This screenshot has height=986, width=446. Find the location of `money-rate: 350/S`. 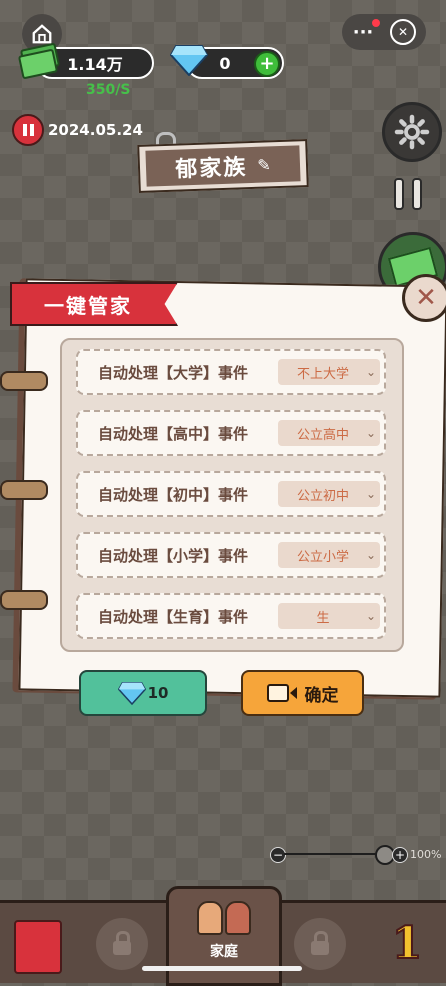

money-rate: 350/S is located at coordinates (108, 90).